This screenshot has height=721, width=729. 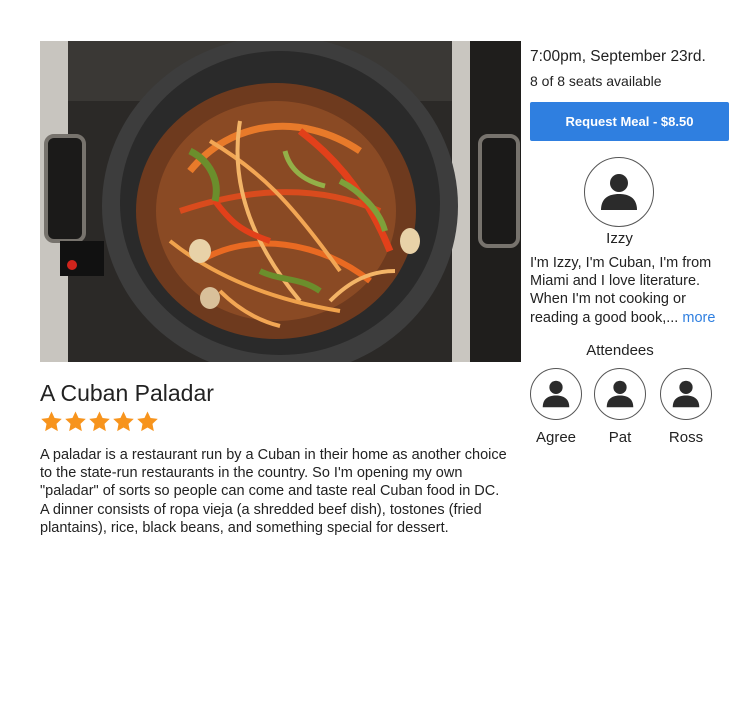 I want to click on event-time: 7:00pm, September 23rd., so click(x=618, y=56).